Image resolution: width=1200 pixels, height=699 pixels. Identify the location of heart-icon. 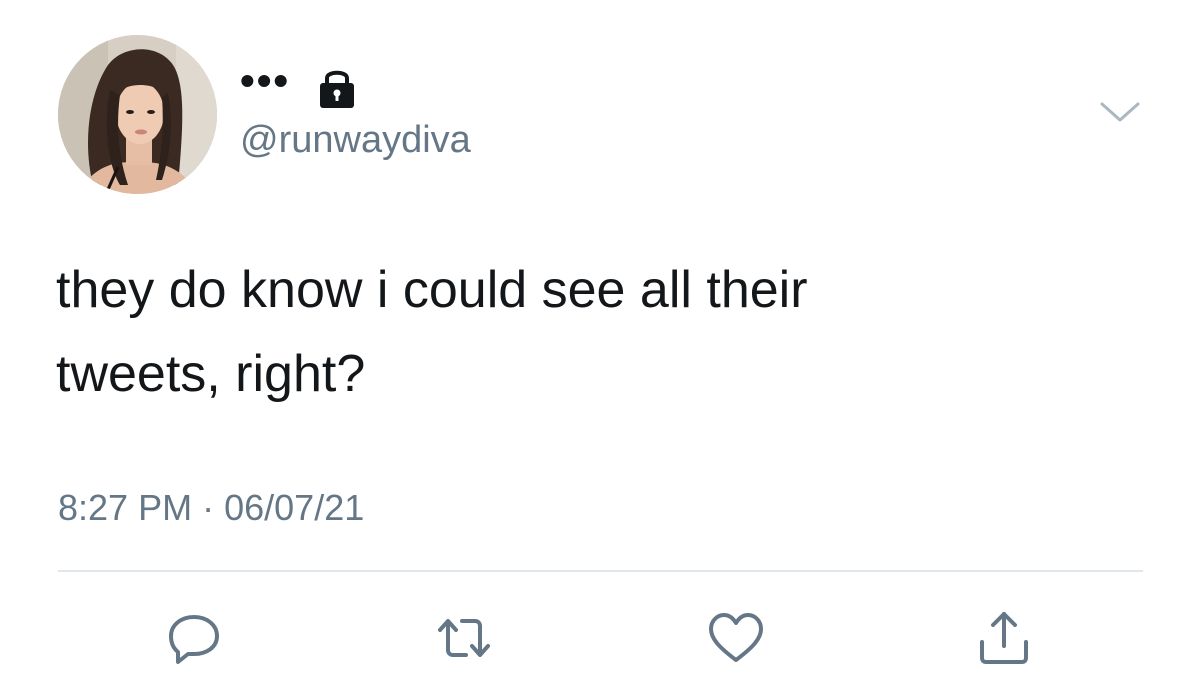
(736, 637).